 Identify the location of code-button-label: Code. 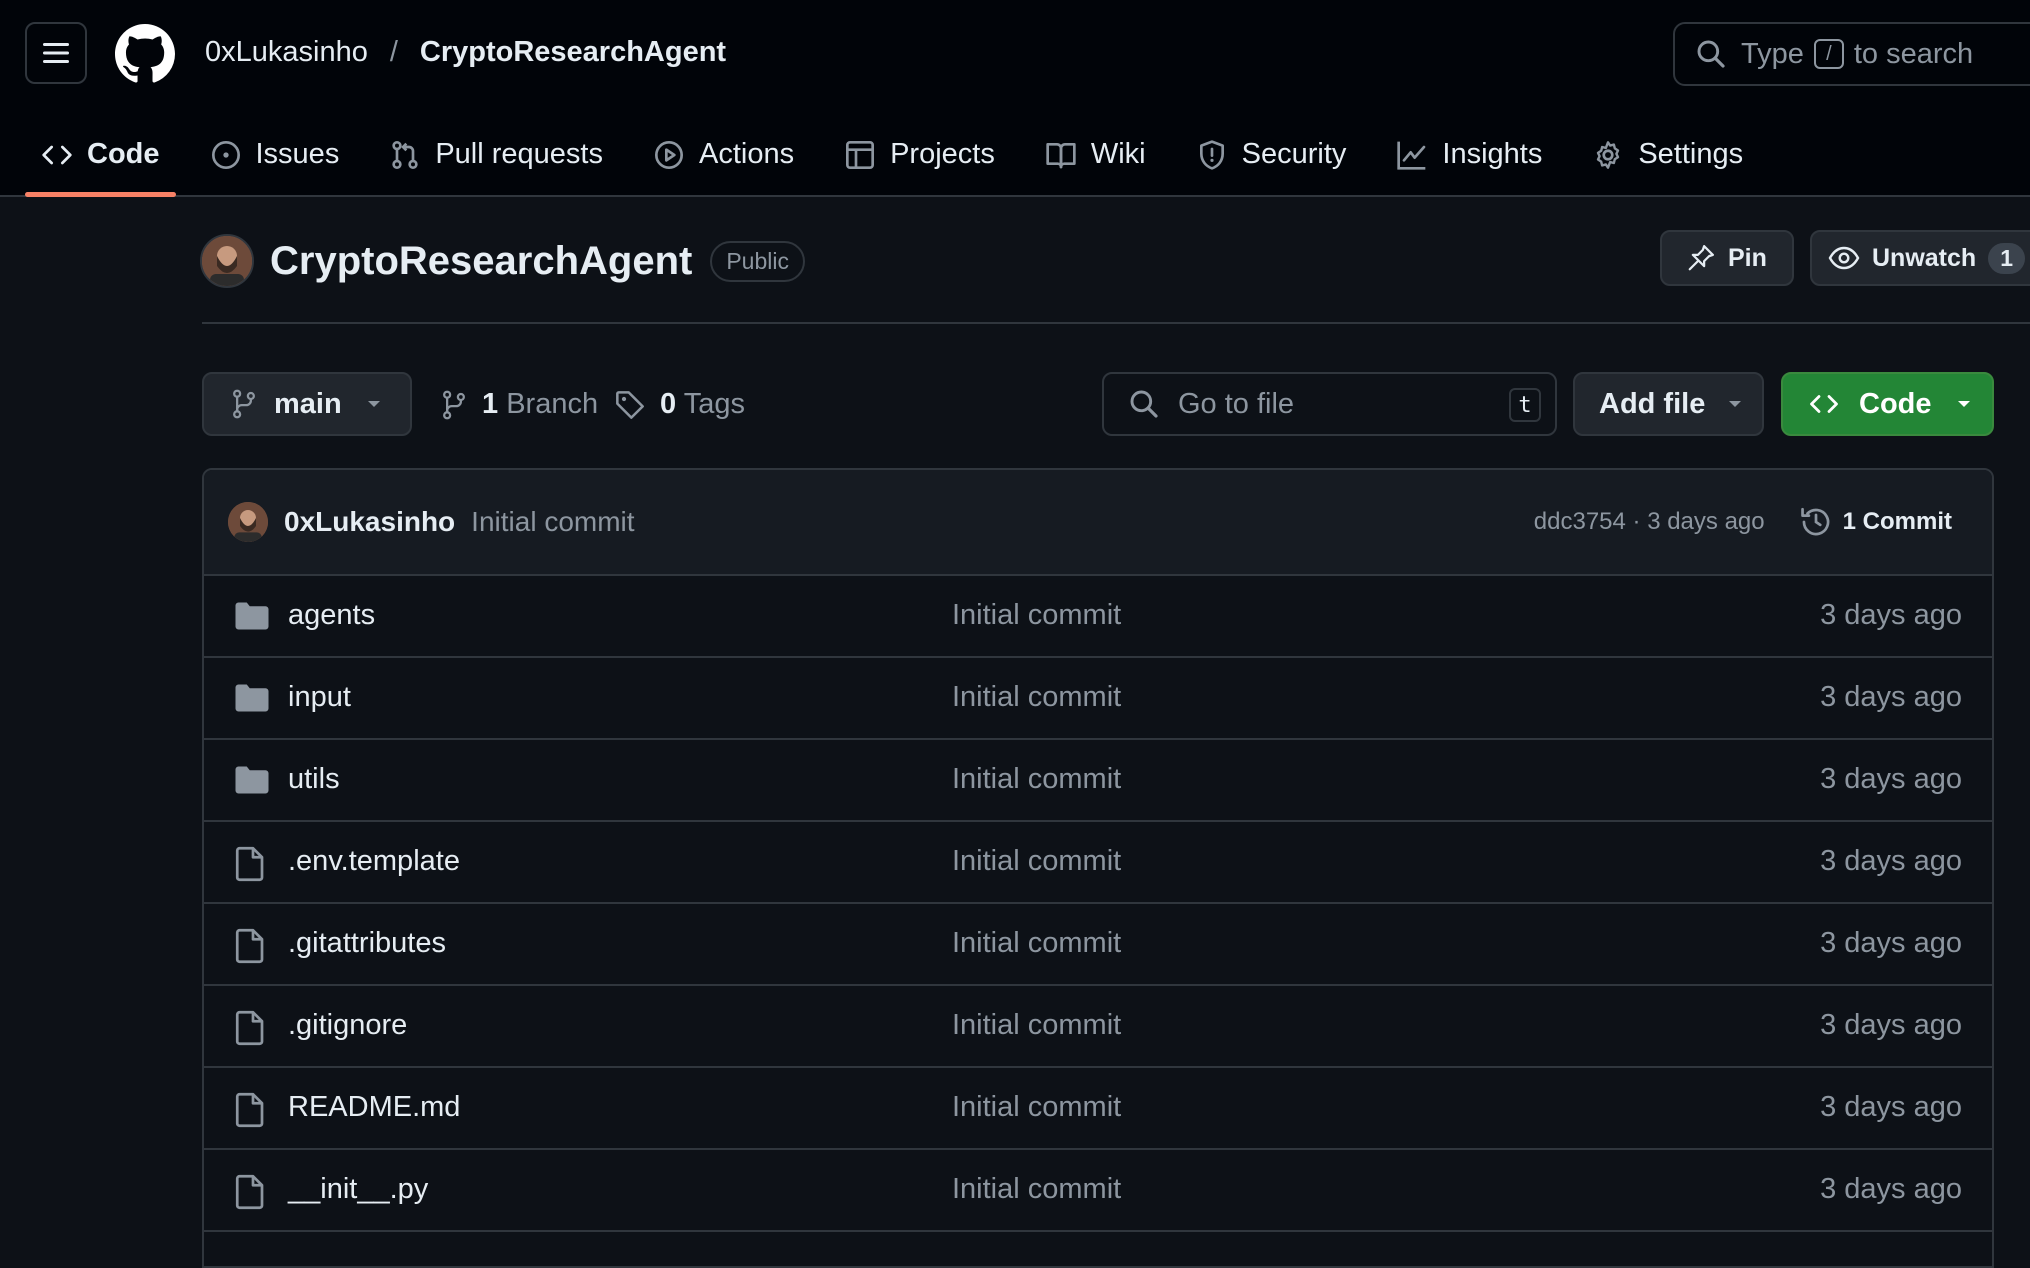
(1895, 403).